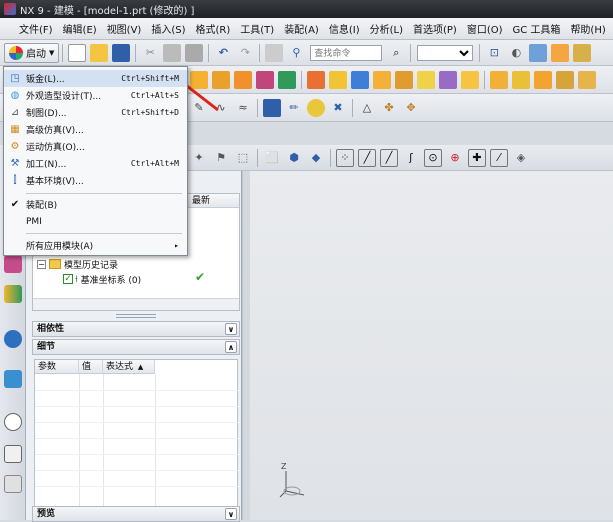 Image resolution: width=613 pixels, height=522 pixels. Describe the element at coordinates (168, 28) in the screenshot. I see `menu-insert: 插入(S)` at that location.